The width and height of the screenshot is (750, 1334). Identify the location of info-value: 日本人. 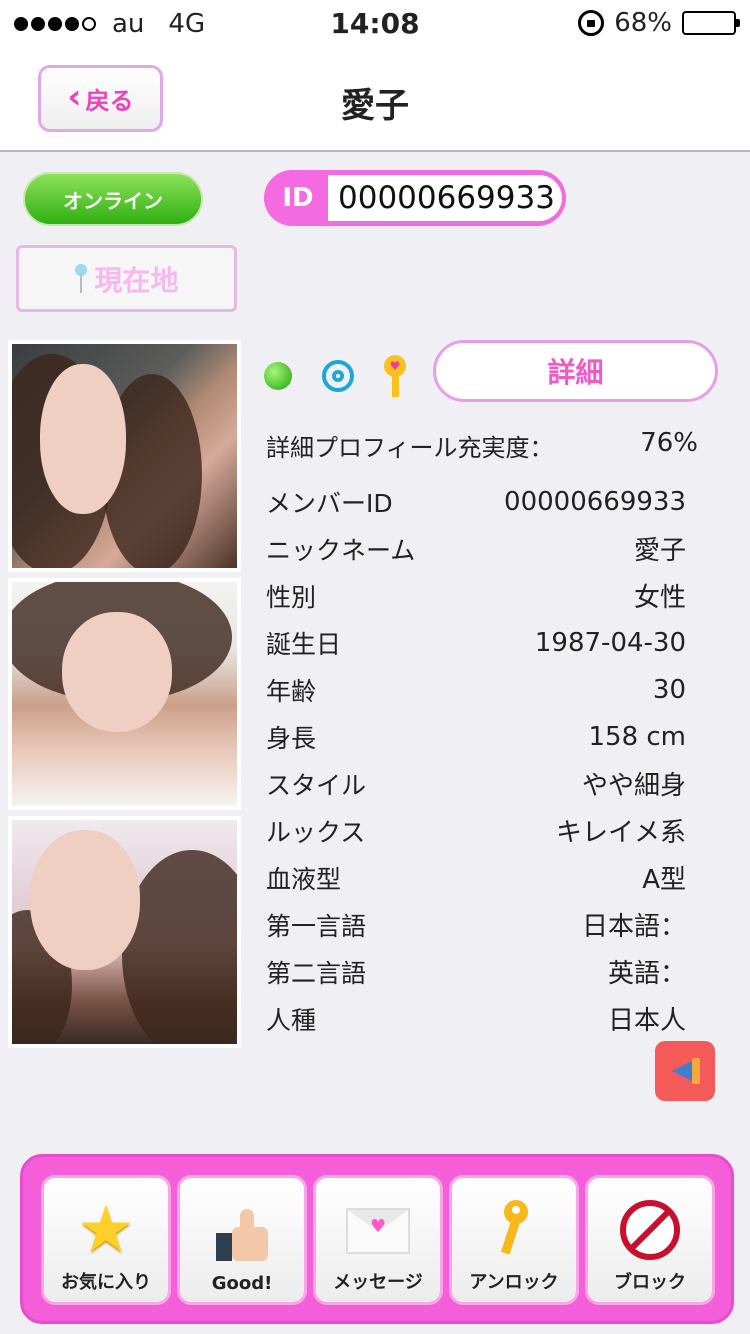
(646, 1021).